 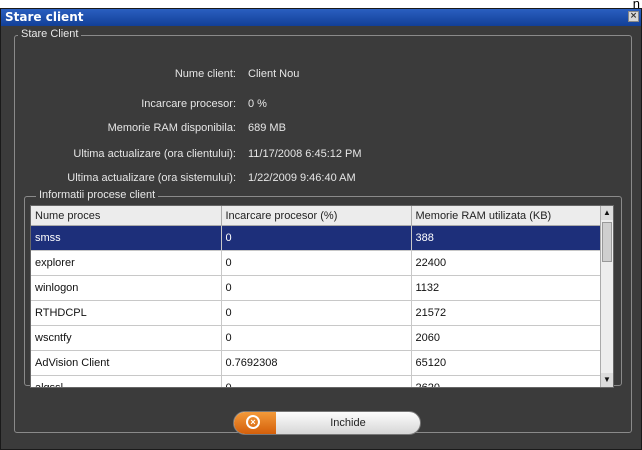 I want to click on ram-available-value: 689 MB, so click(x=267, y=128).